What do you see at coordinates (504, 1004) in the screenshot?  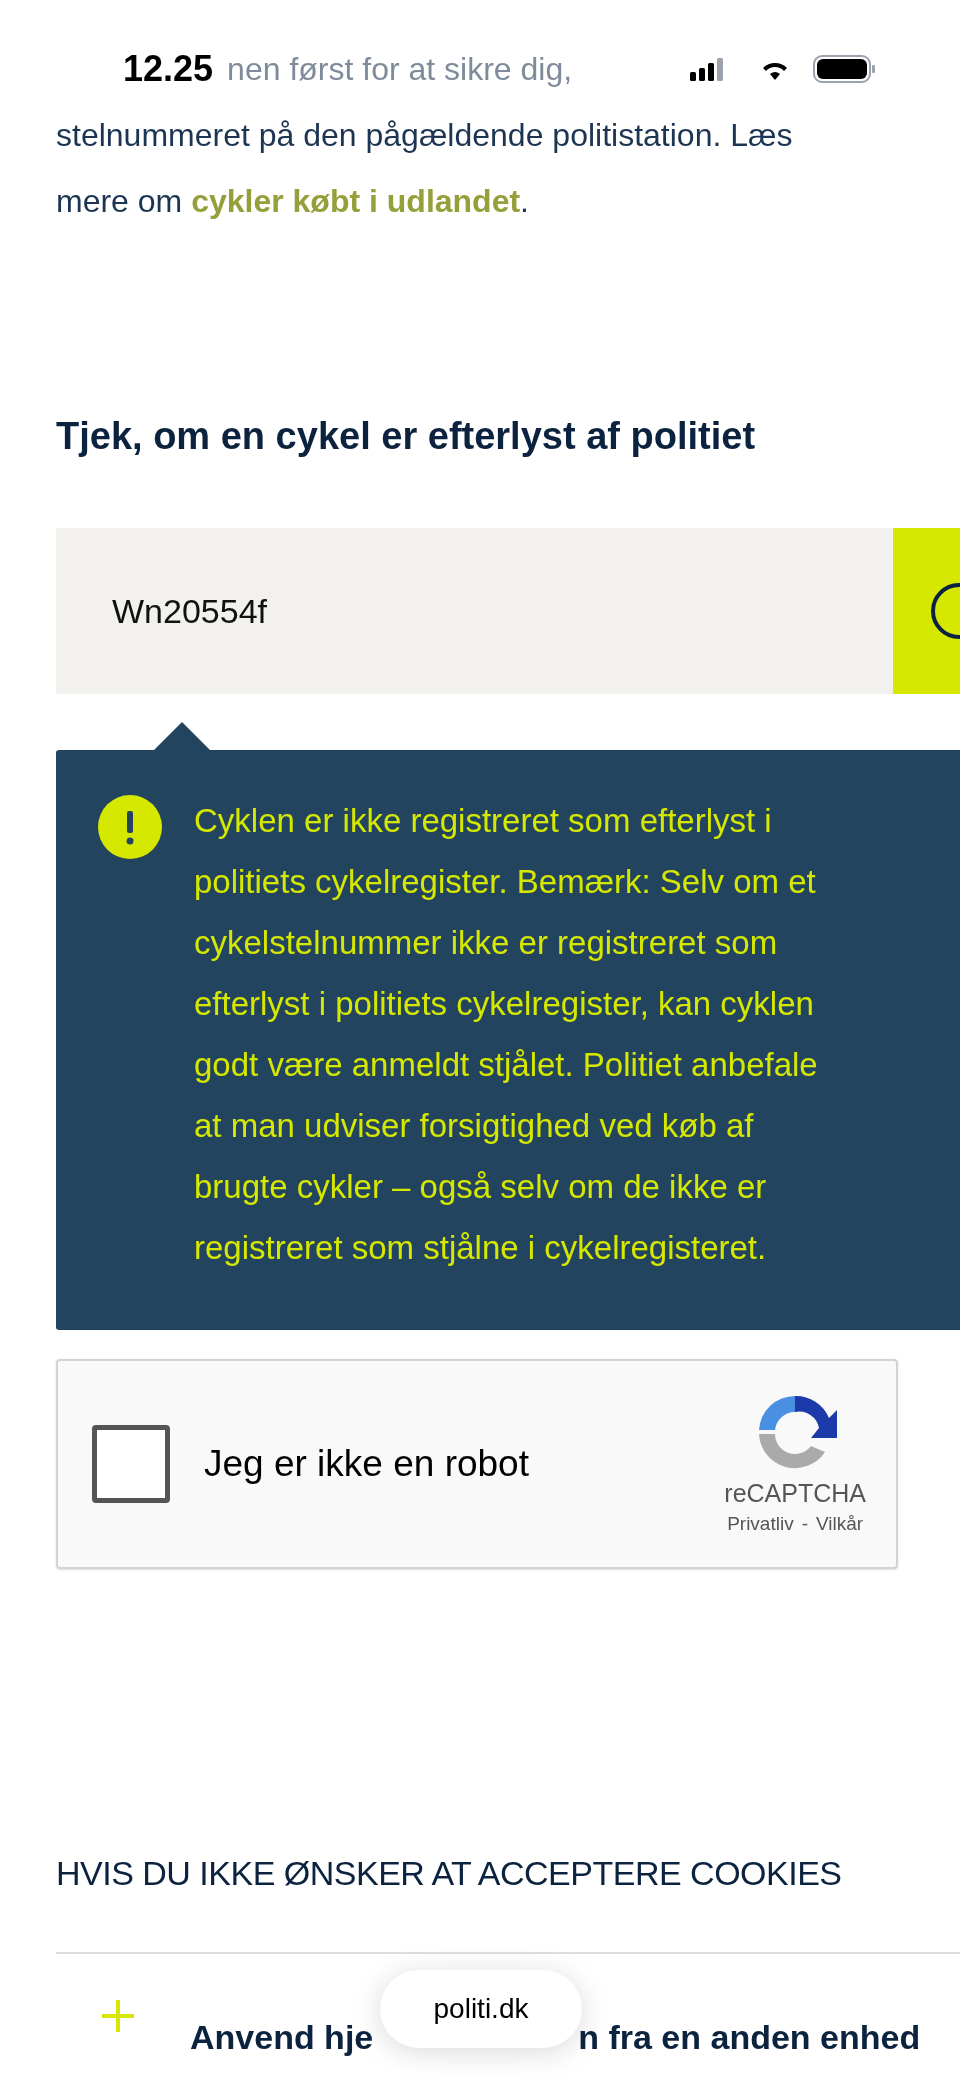 I see `alert-text-line: efterlyst i politiets cykelregister, kan cyklen` at bounding box center [504, 1004].